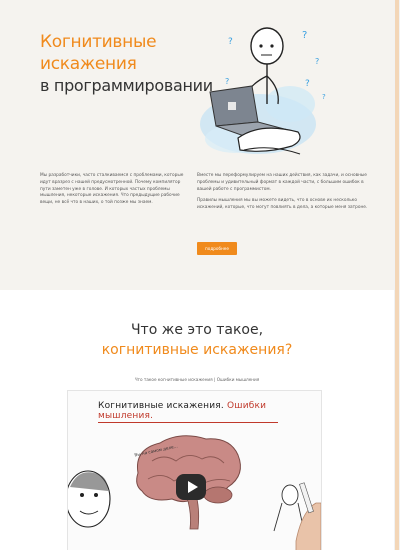  I want to click on more-button: подробнее, so click(217, 248).